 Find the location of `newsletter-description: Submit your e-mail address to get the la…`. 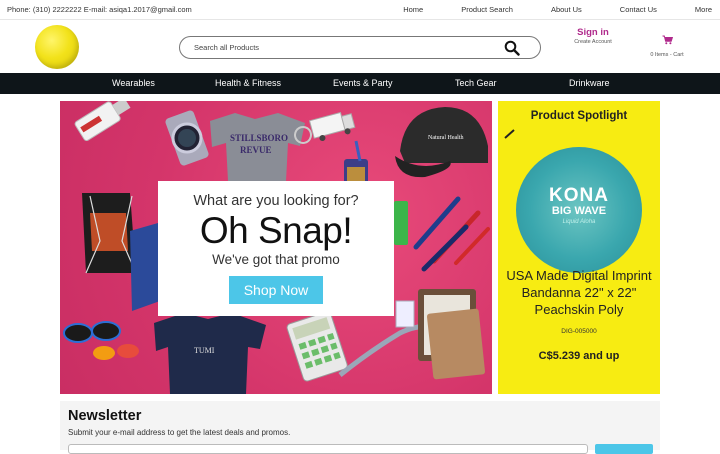

newsletter-description: Submit your e-mail address to get the la… is located at coordinates (179, 432).